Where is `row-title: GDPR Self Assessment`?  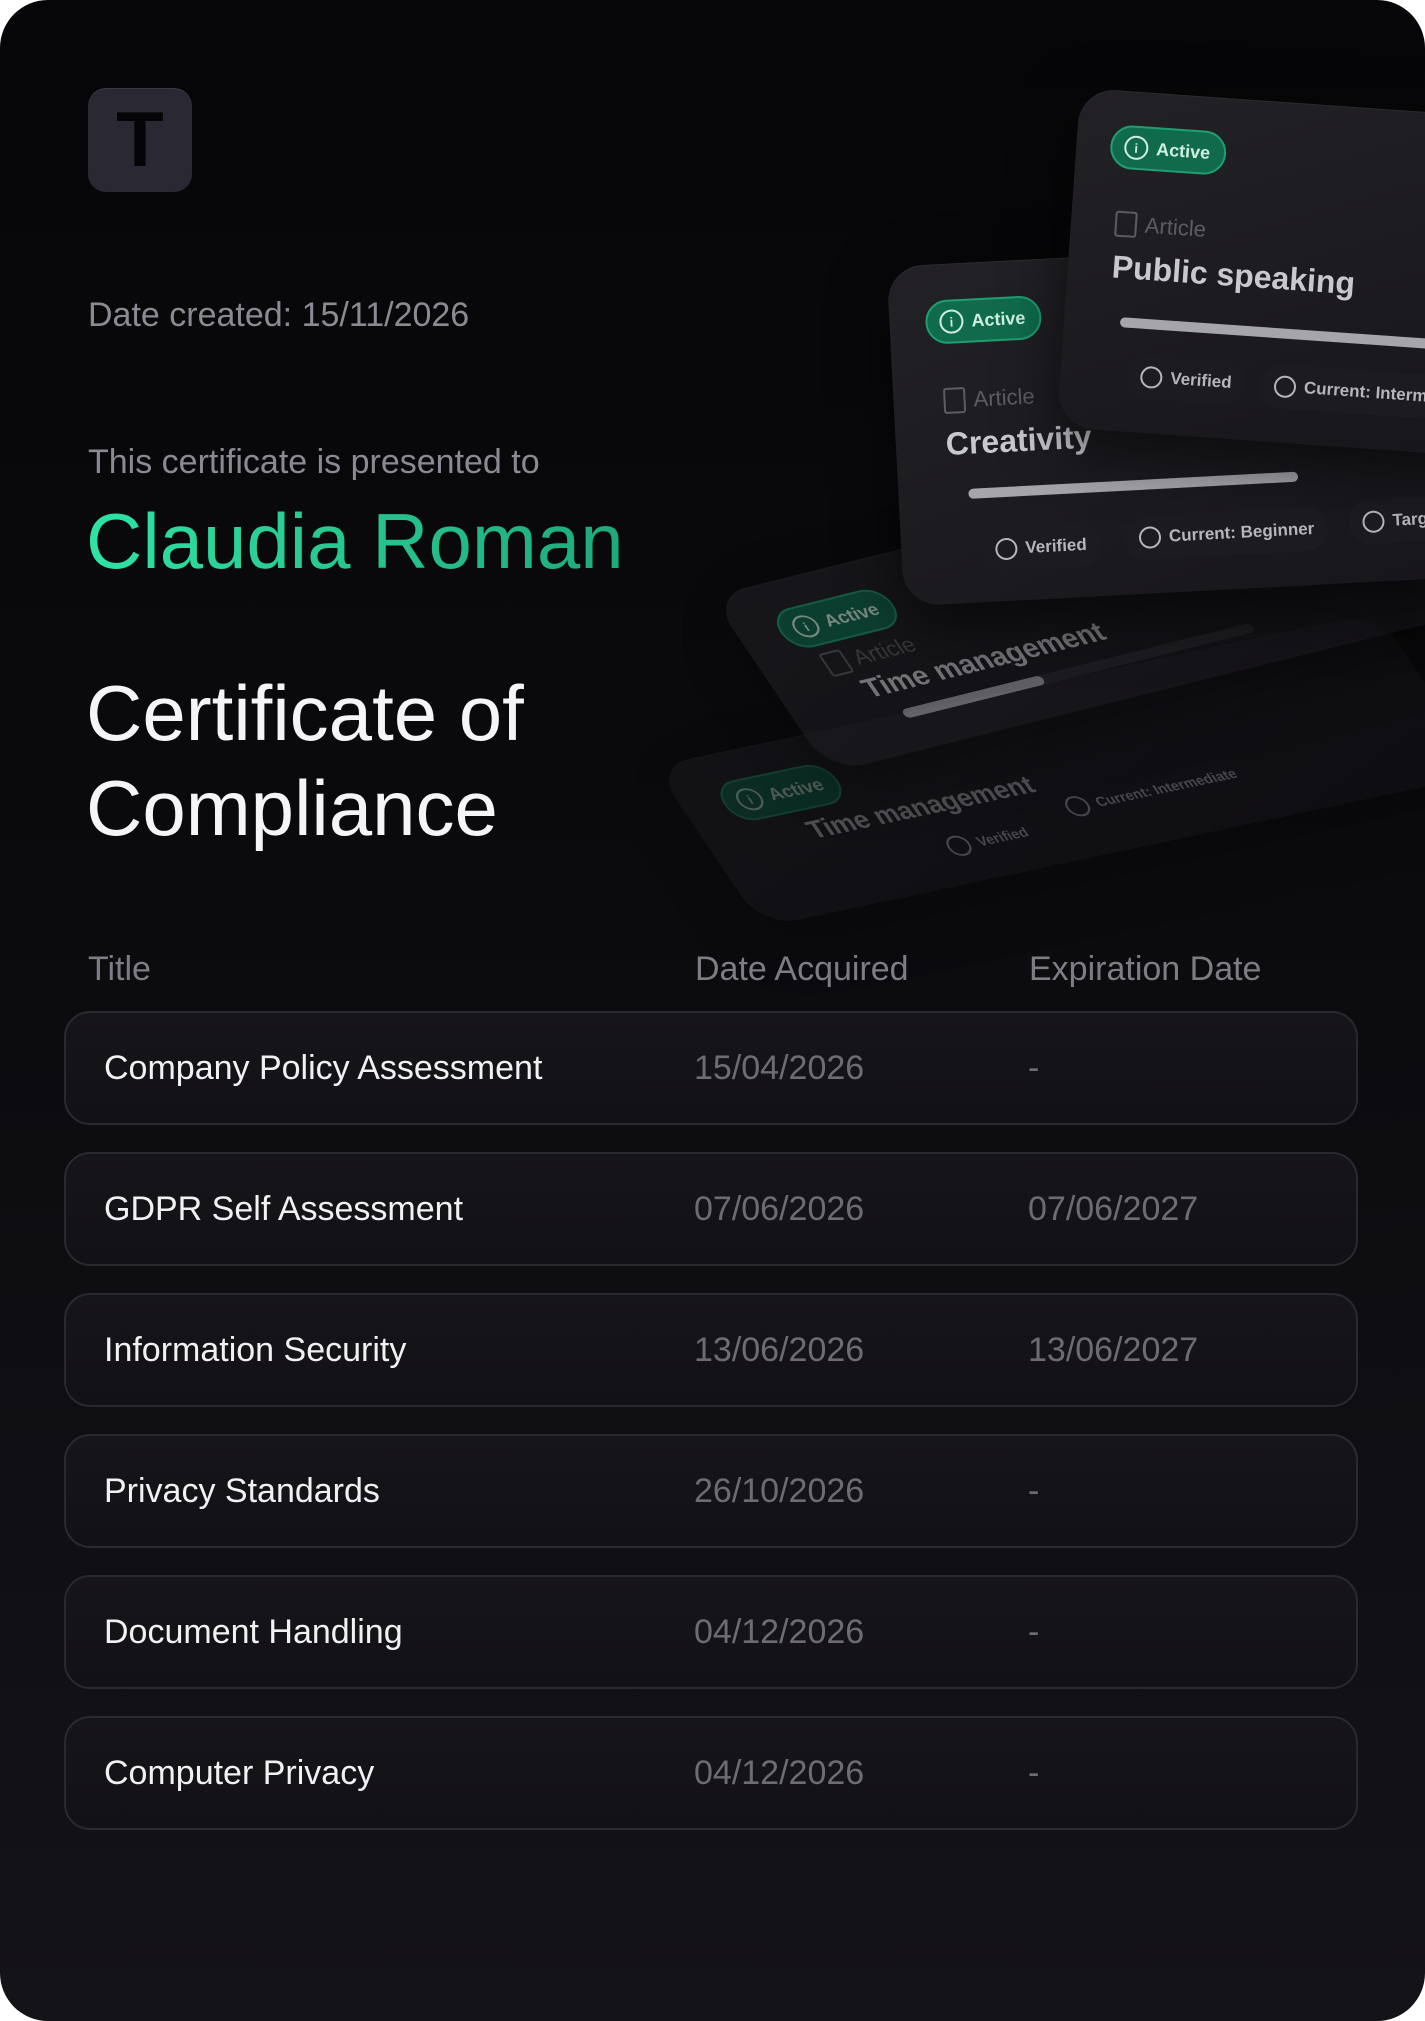
row-title: GDPR Self Assessment is located at coordinates (284, 1209).